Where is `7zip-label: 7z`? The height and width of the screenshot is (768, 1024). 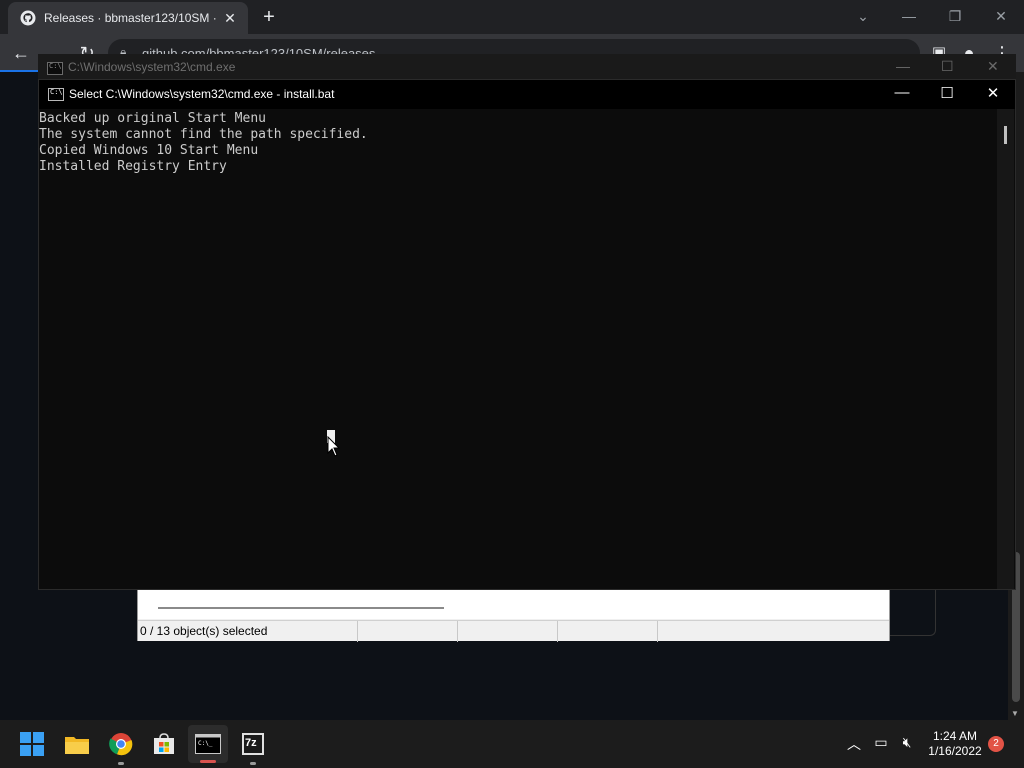 7zip-label: 7z is located at coordinates (251, 743).